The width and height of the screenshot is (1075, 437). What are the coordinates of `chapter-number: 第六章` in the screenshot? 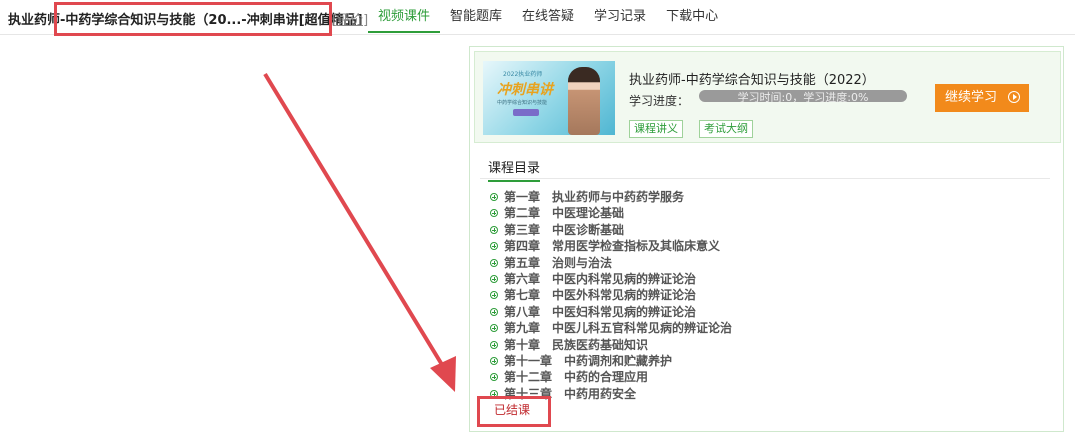 It's located at (522, 278).